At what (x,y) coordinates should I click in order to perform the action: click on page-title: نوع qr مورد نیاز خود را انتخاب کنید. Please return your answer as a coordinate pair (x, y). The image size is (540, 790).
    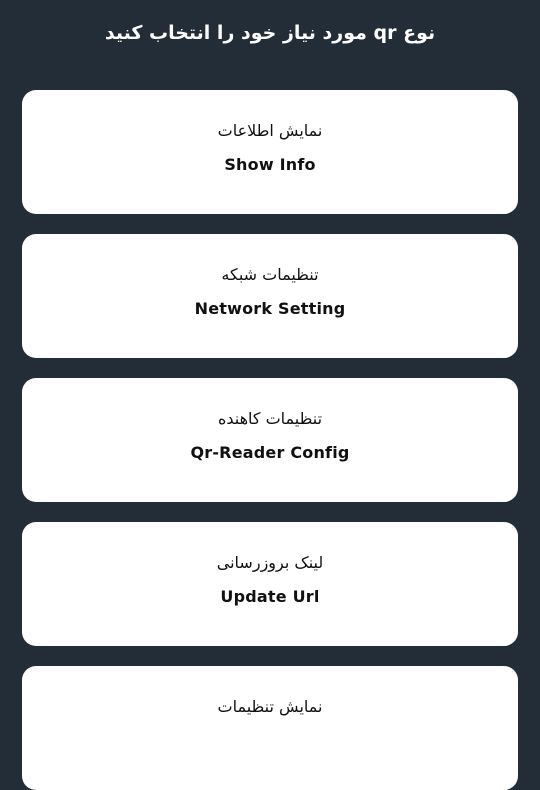
    Looking at the image, I should click on (270, 33).